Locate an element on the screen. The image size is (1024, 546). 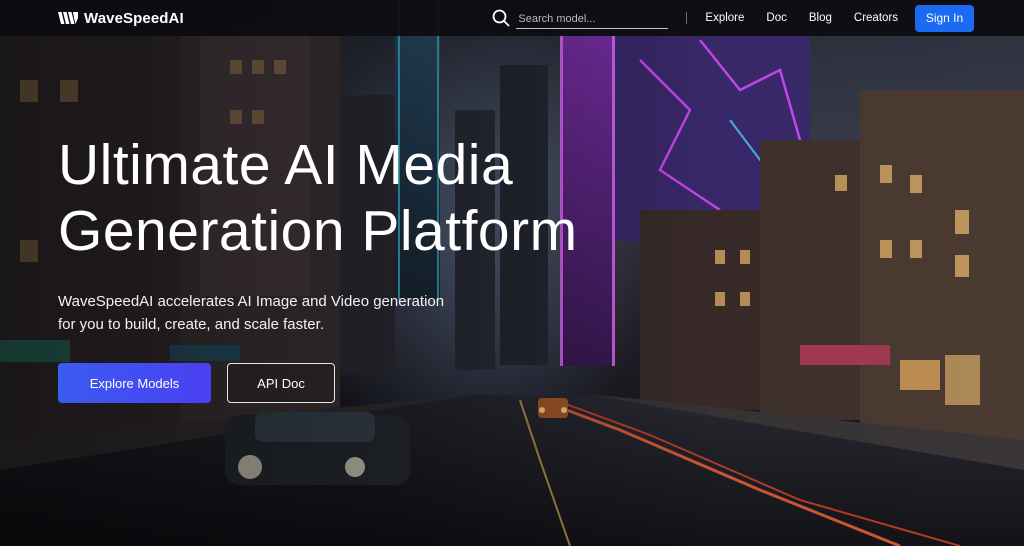
search-box is located at coordinates (580, 18).